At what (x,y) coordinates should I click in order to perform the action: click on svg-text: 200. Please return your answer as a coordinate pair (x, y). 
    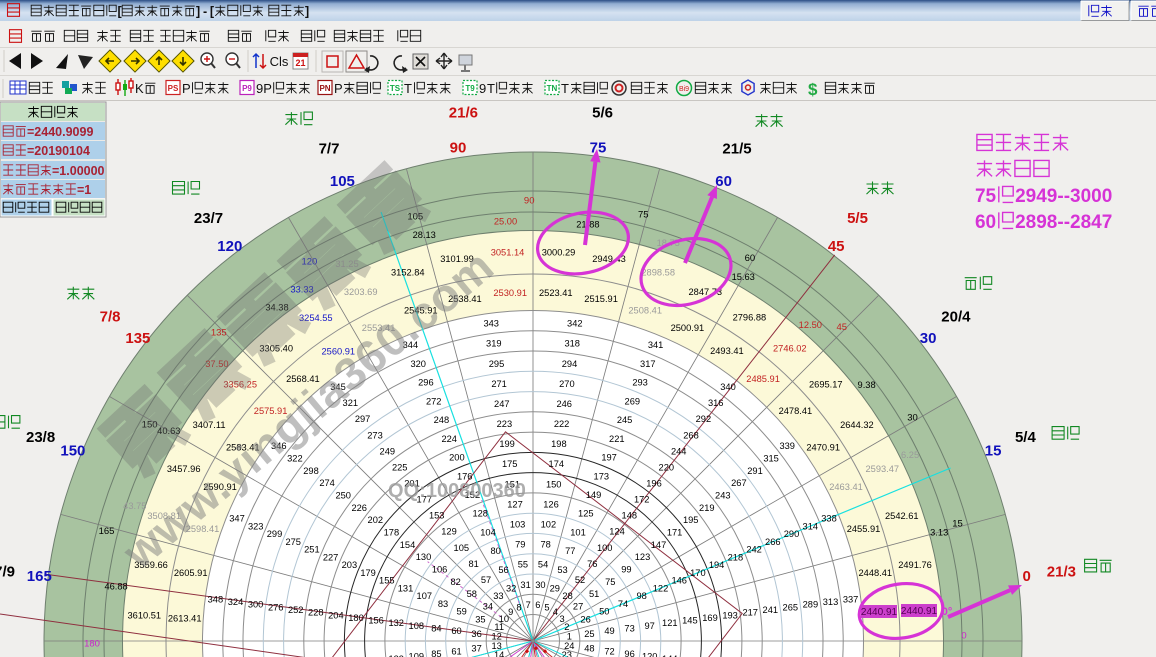
    Looking at the image, I should click on (457, 458).